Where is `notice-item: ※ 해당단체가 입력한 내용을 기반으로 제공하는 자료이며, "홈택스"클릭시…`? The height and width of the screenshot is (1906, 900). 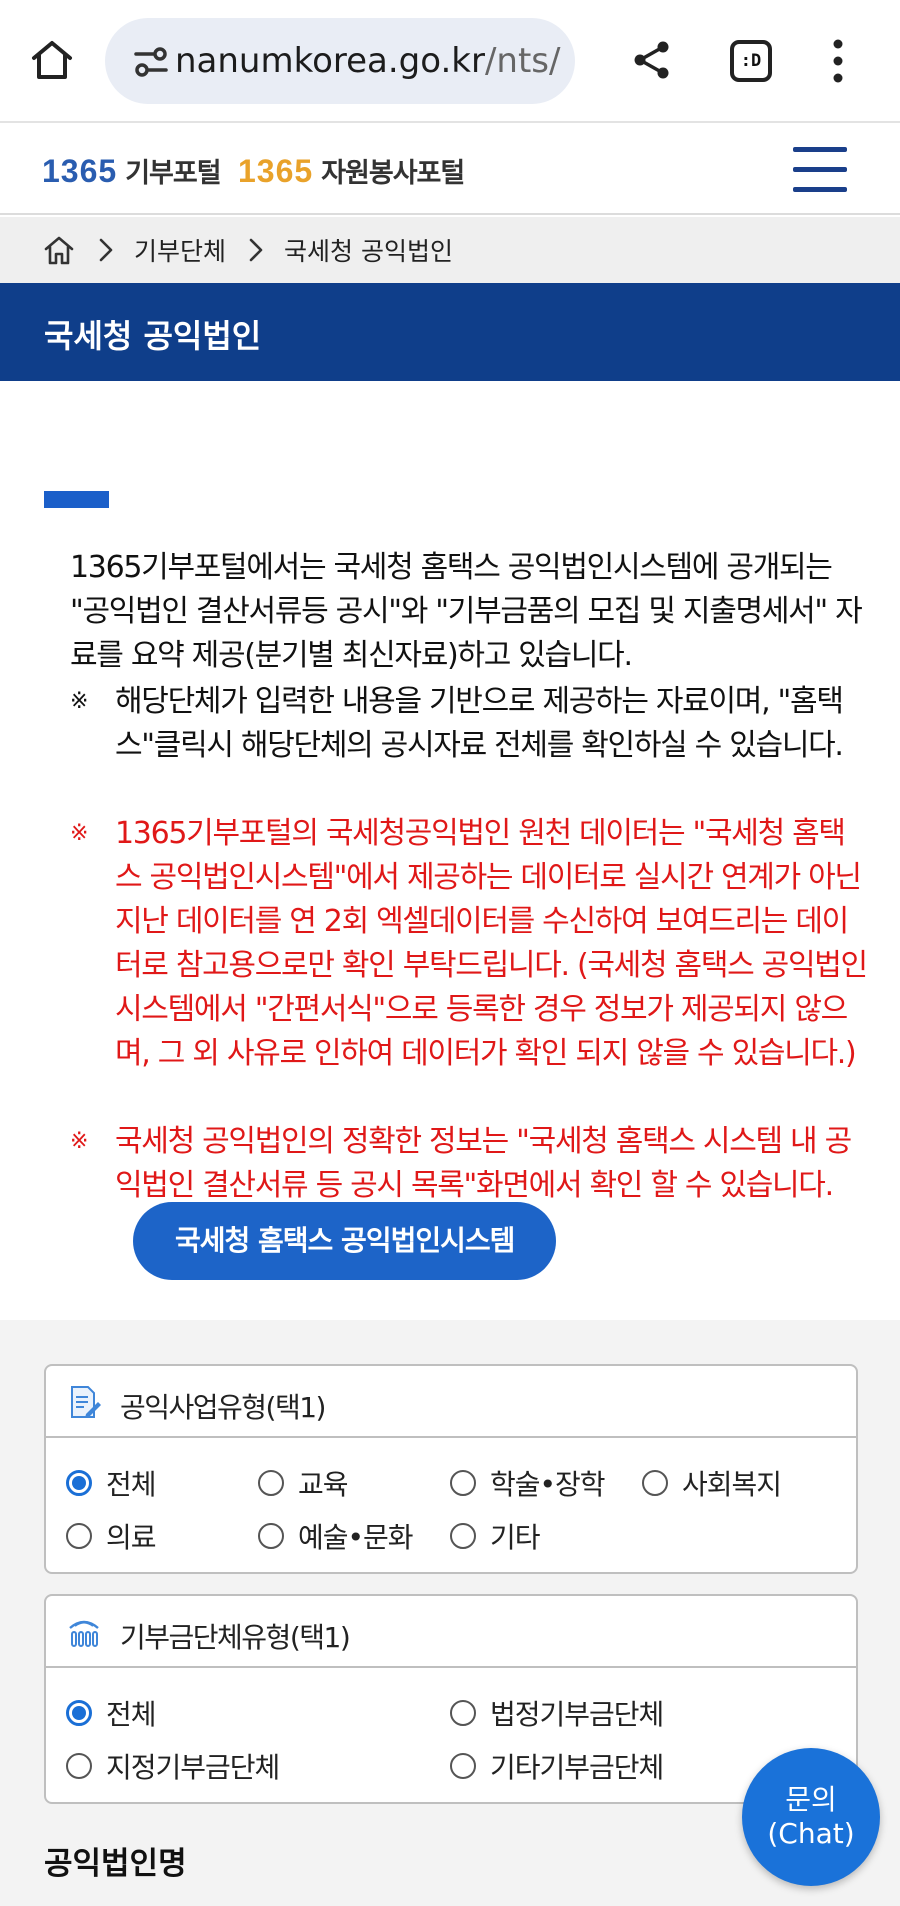 notice-item: ※ 해당단체가 입력한 내용을 기반으로 제공하는 자료이며, "홈택스"클릭시… is located at coordinates (470, 724).